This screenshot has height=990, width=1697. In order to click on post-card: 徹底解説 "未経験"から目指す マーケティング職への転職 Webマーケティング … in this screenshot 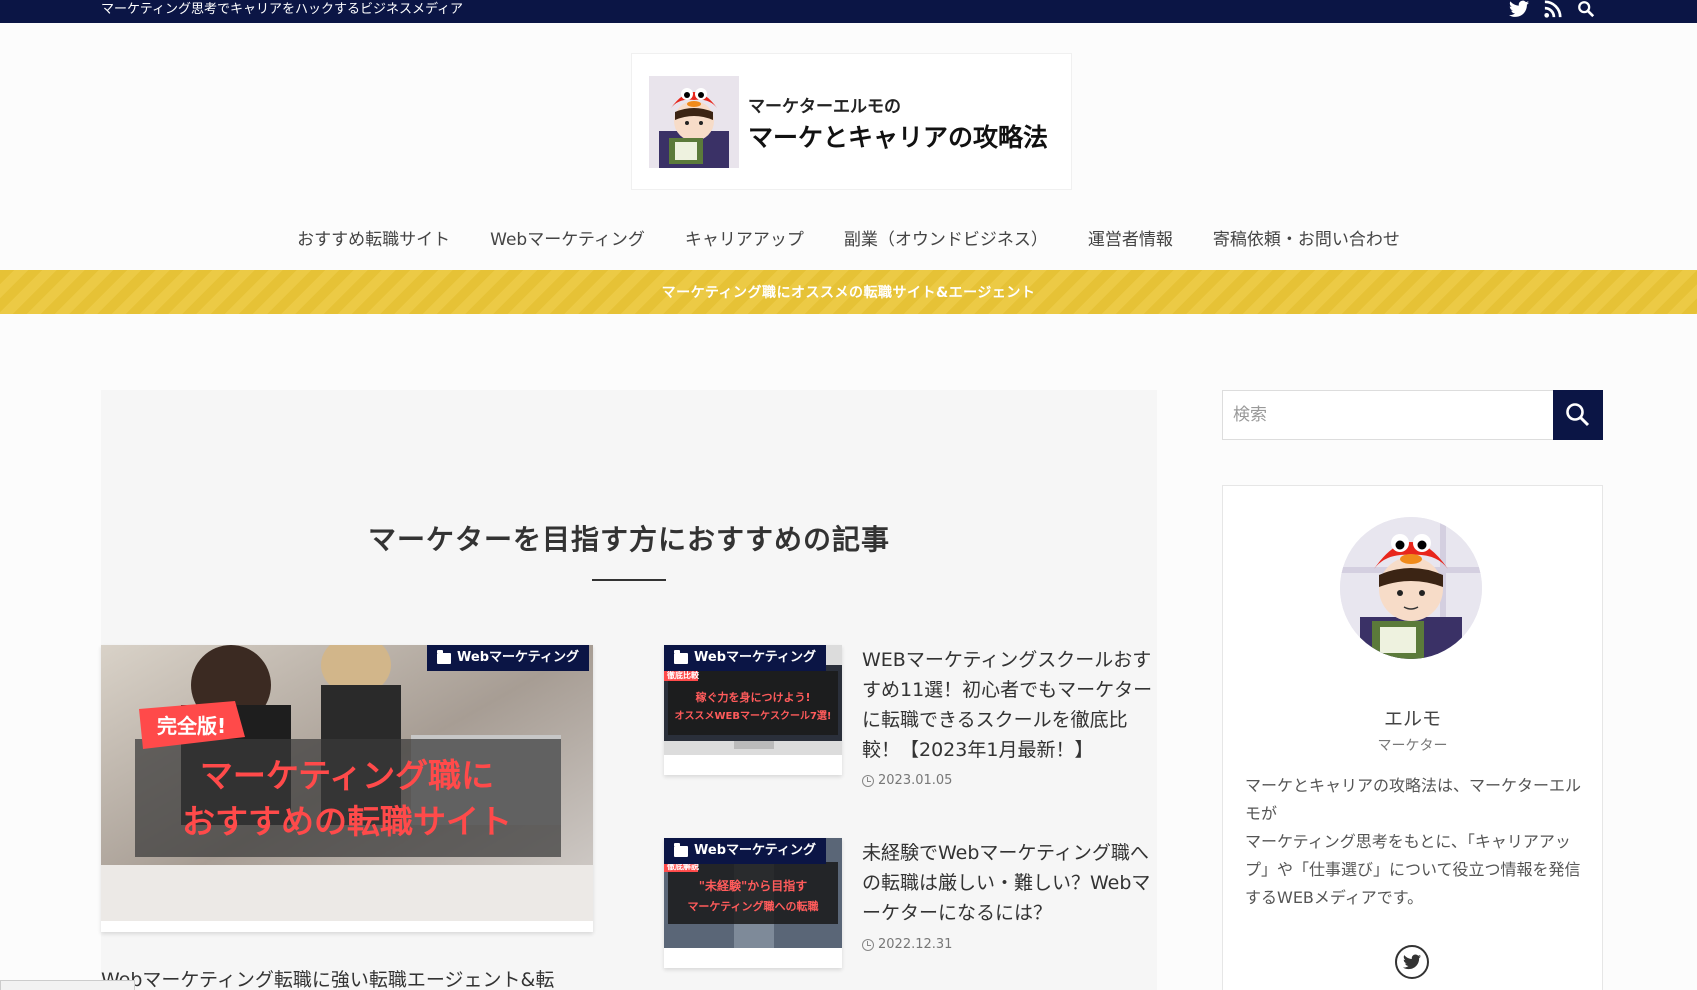, I will do `click(909, 908)`.